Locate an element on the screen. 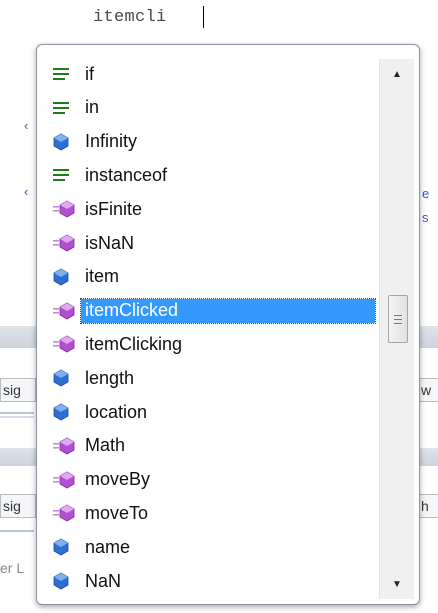  completion-item: itemClicking is located at coordinates (212, 344).